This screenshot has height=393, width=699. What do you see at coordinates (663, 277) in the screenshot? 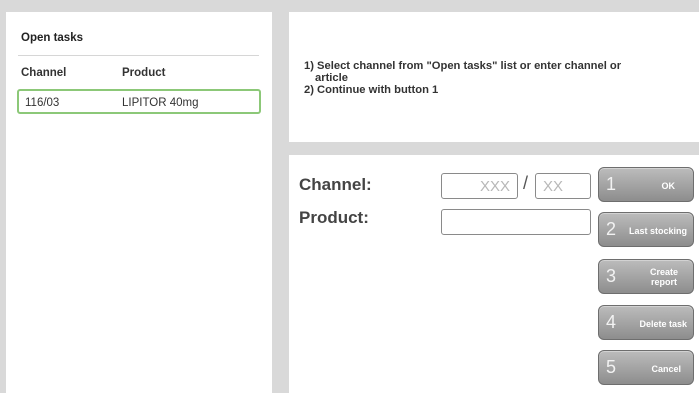
I see `button-label: Create report` at bounding box center [663, 277].